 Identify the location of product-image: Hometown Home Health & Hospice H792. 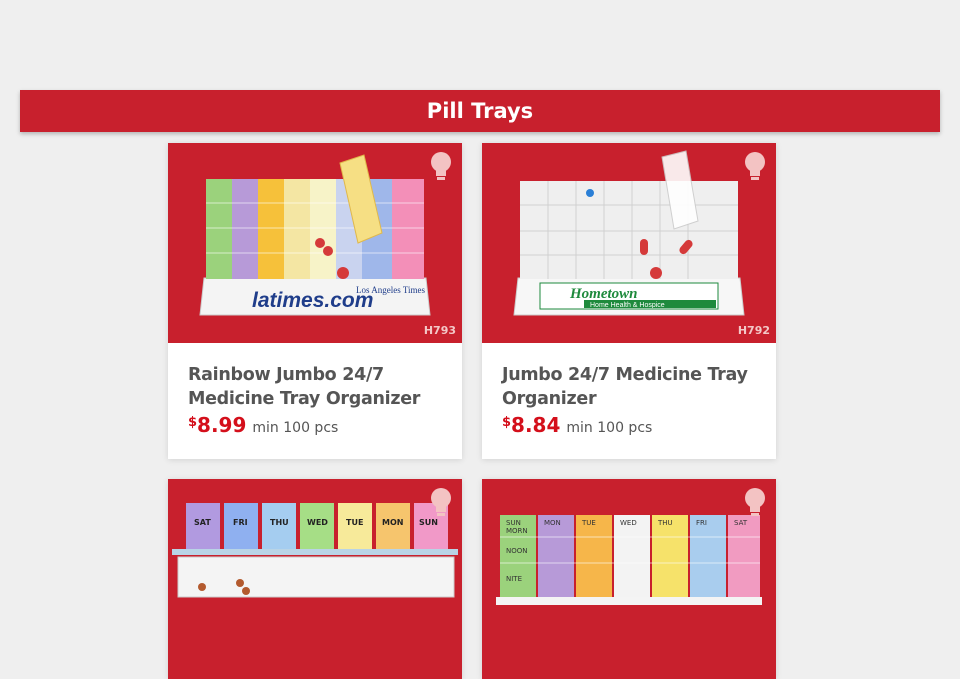
(629, 243).